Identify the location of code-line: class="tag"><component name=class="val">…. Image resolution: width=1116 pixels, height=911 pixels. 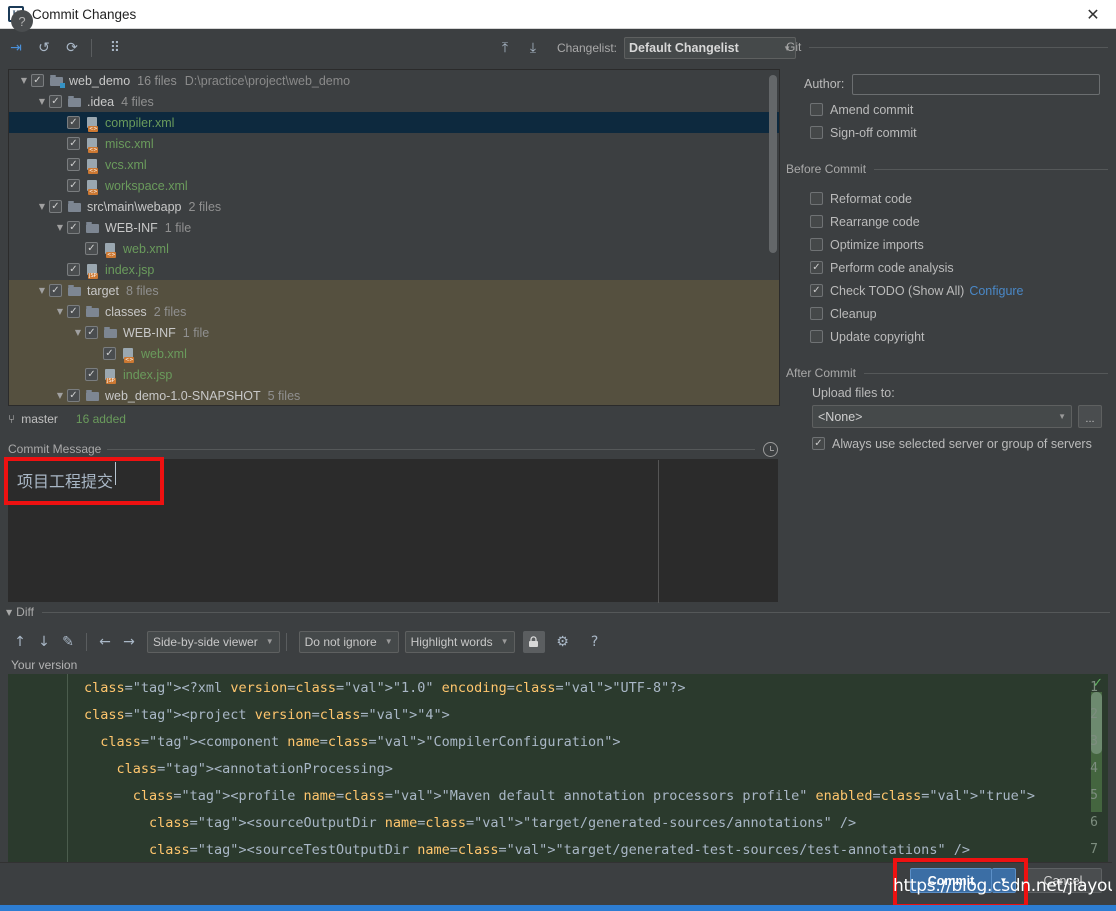
(360, 742).